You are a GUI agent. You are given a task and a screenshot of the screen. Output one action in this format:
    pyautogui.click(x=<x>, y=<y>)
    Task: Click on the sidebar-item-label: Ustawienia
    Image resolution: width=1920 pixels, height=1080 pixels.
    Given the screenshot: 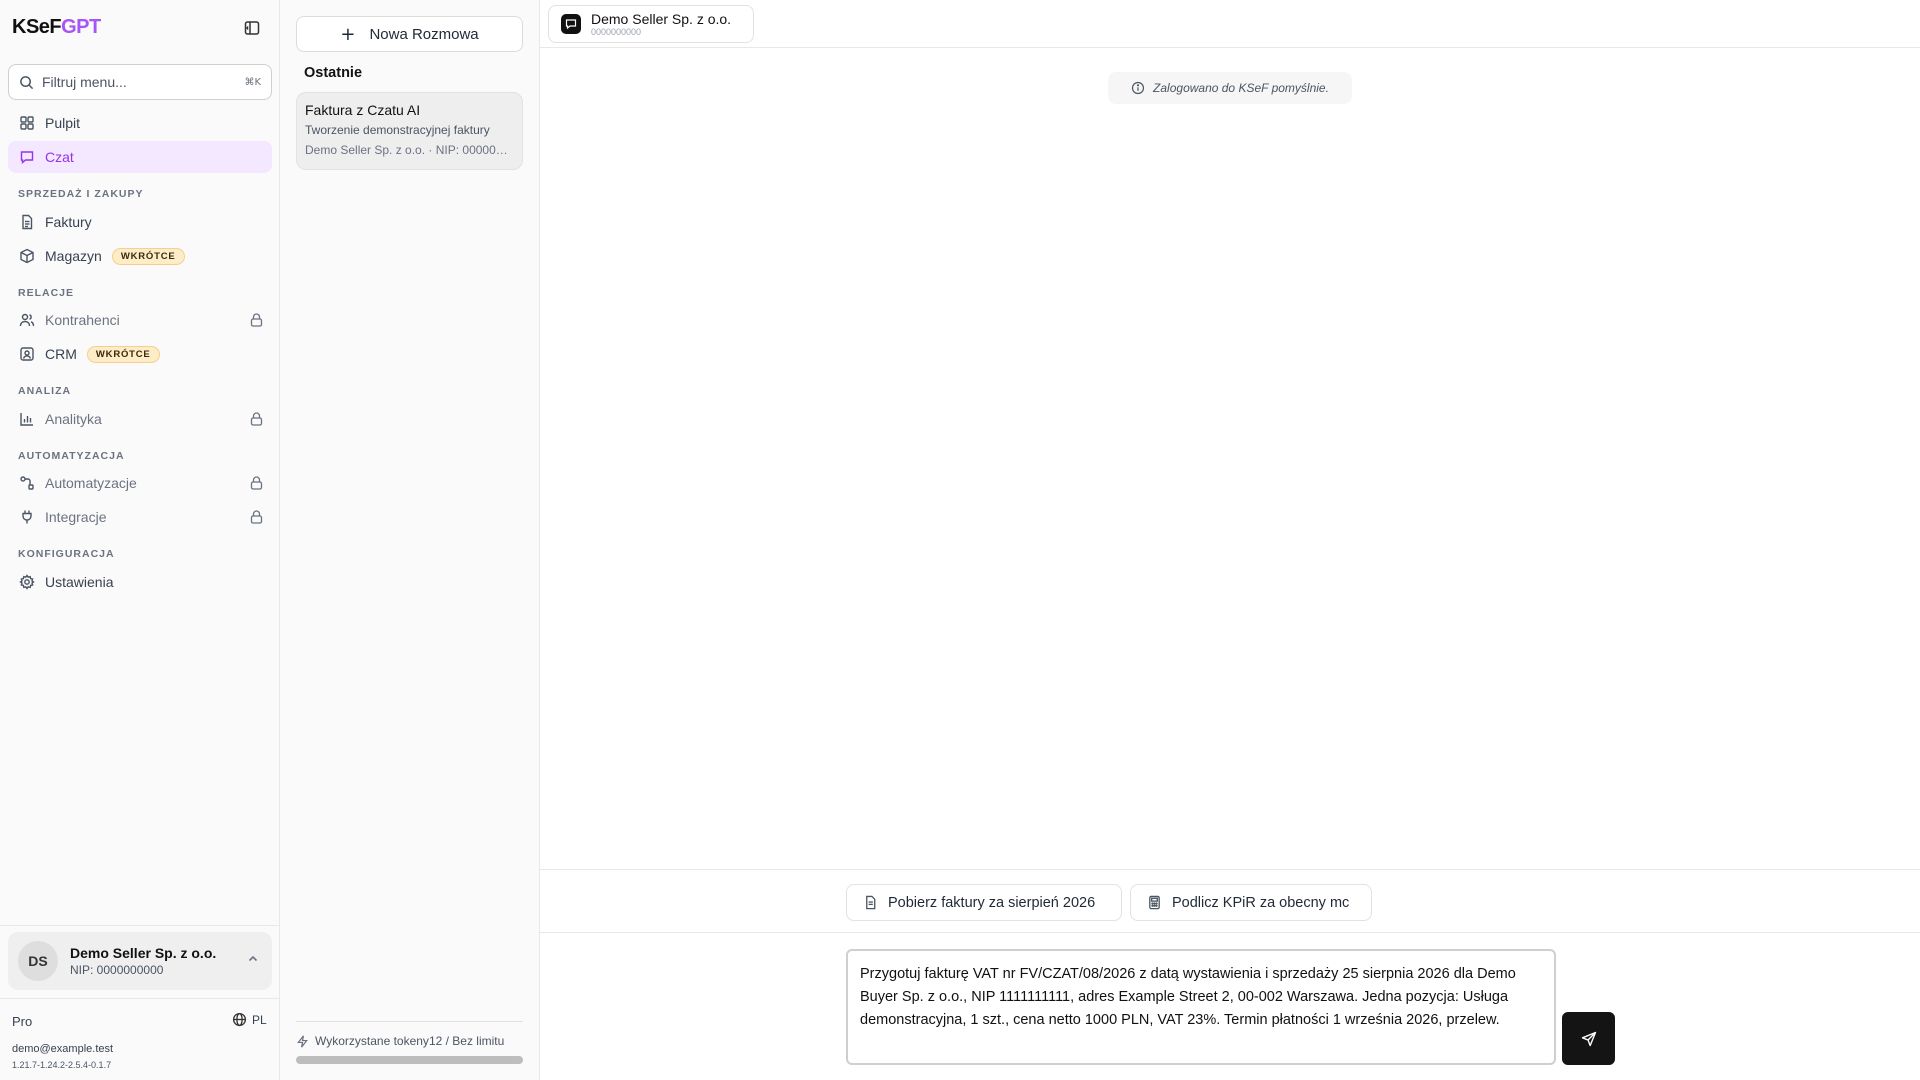 What is the action you would take?
    pyautogui.click(x=79, y=582)
    